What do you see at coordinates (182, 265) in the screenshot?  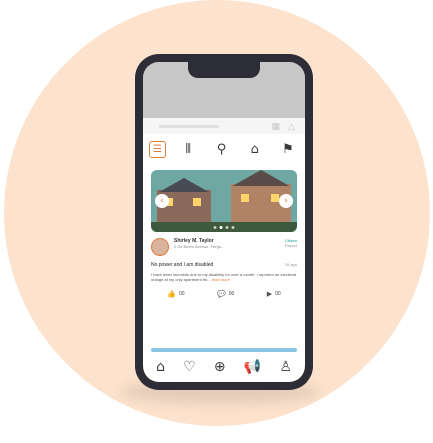 I see `post-title: No power and I am disabled` at bounding box center [182, 265].